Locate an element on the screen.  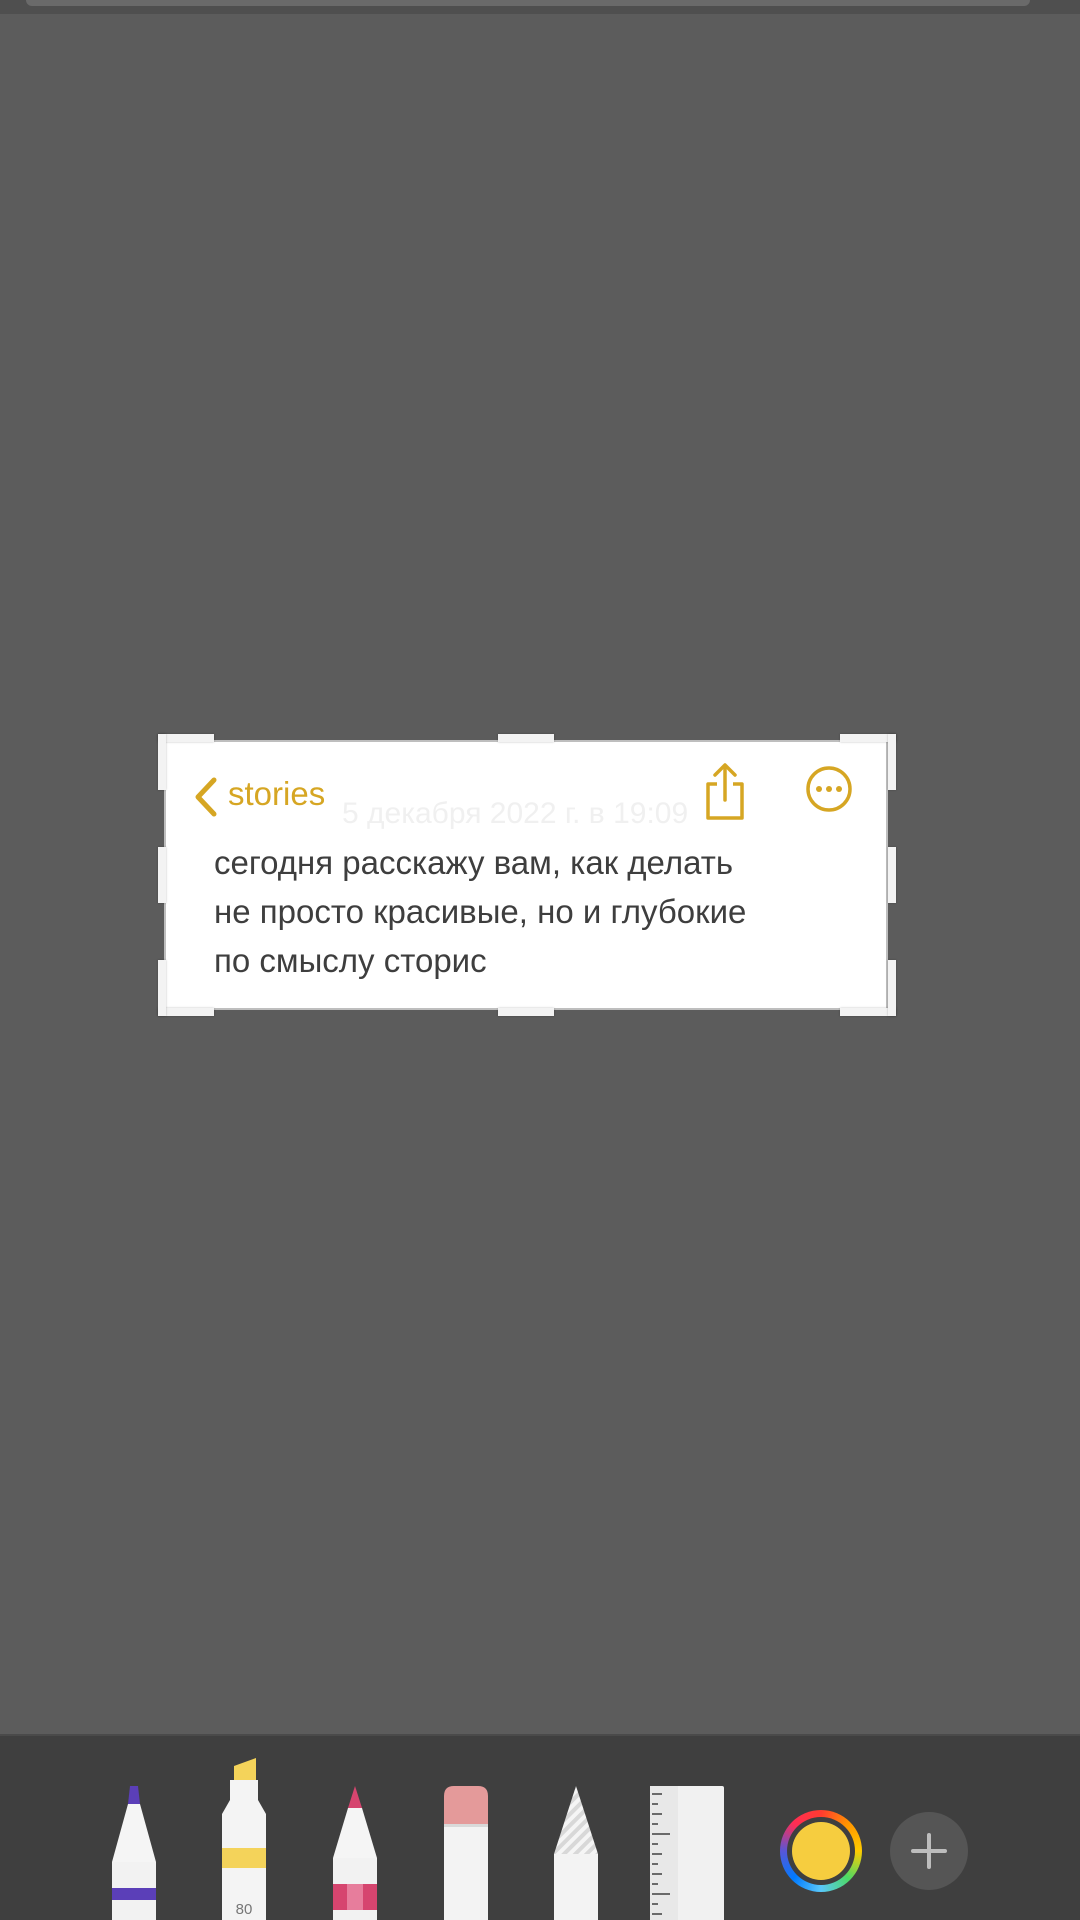
color-picker-button is located at coordinates (821, 1851).